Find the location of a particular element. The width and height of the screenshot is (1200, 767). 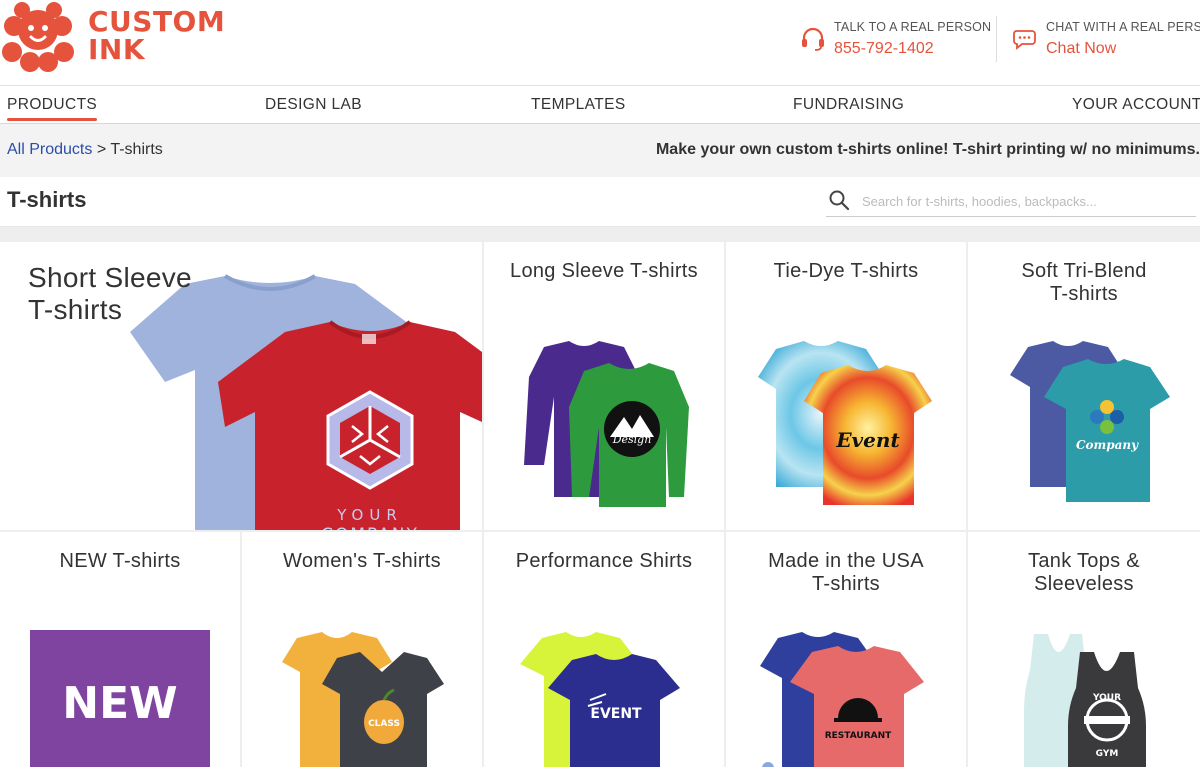

category-tile-new: NEW T-shirts NEW is located at coordinates (120, 649).